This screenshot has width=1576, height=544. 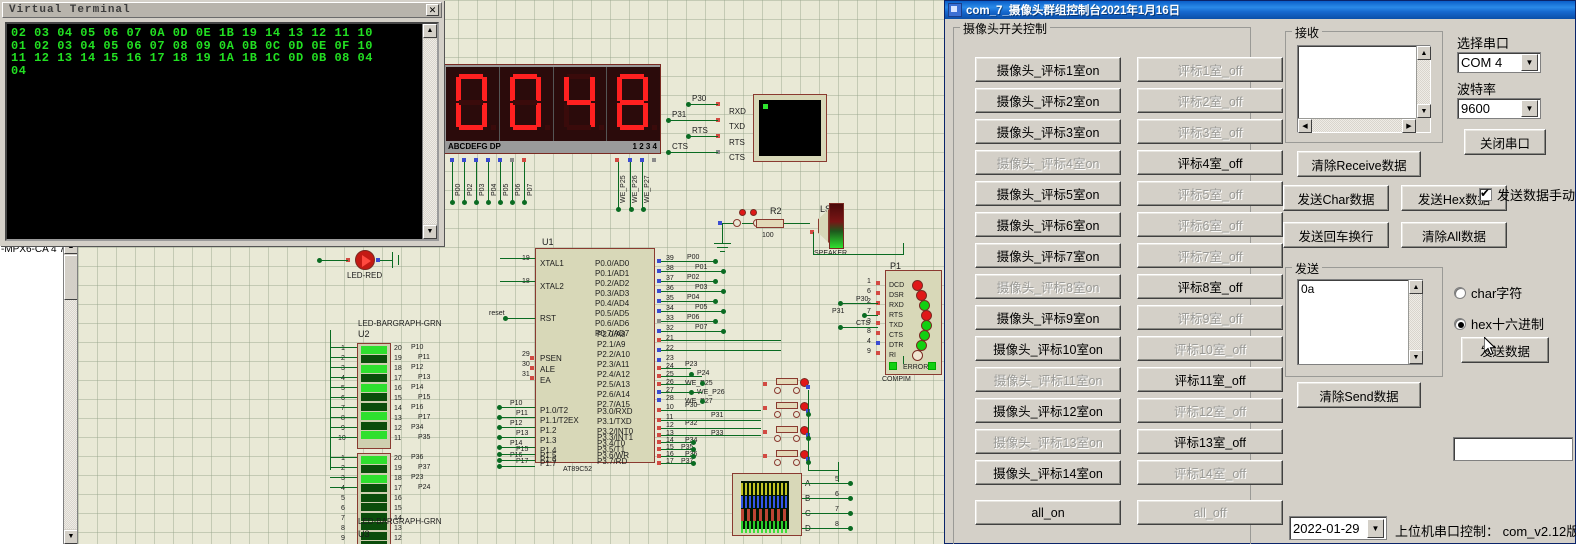 What do you see at coordinates (458, 189) in the screenshot?
I see `net-label-p00: P00` at bounding box center [458, 189].